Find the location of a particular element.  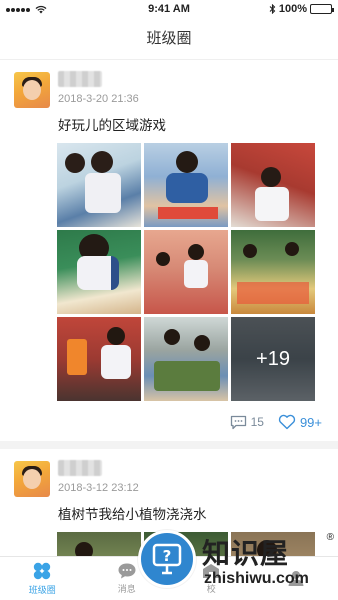

watermark-title: 知识屋 is located at coordinates (246, 553).